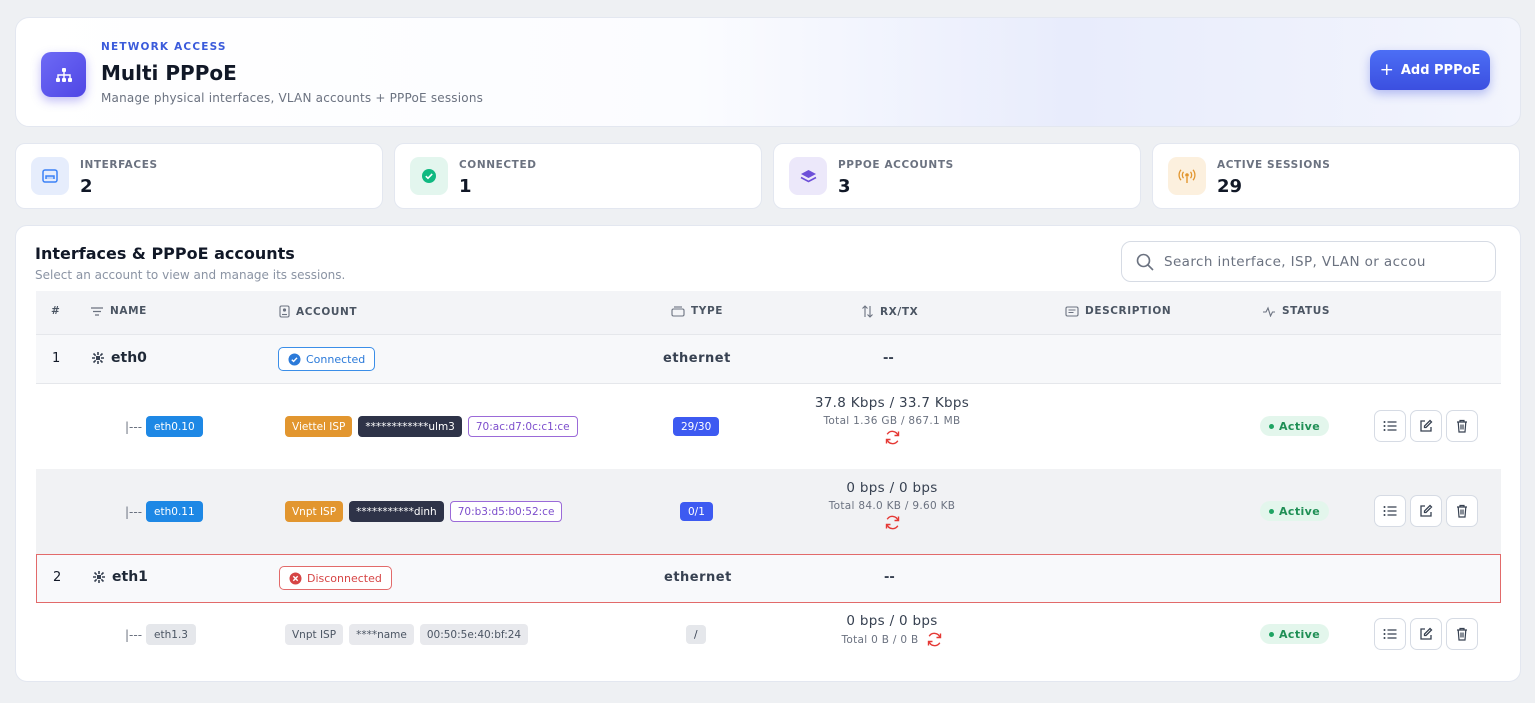 This screenshot has height=703, width=1535. Describe the element at coordinates (284, 311) in the screenshot. I see `account-column-icon` at that location.